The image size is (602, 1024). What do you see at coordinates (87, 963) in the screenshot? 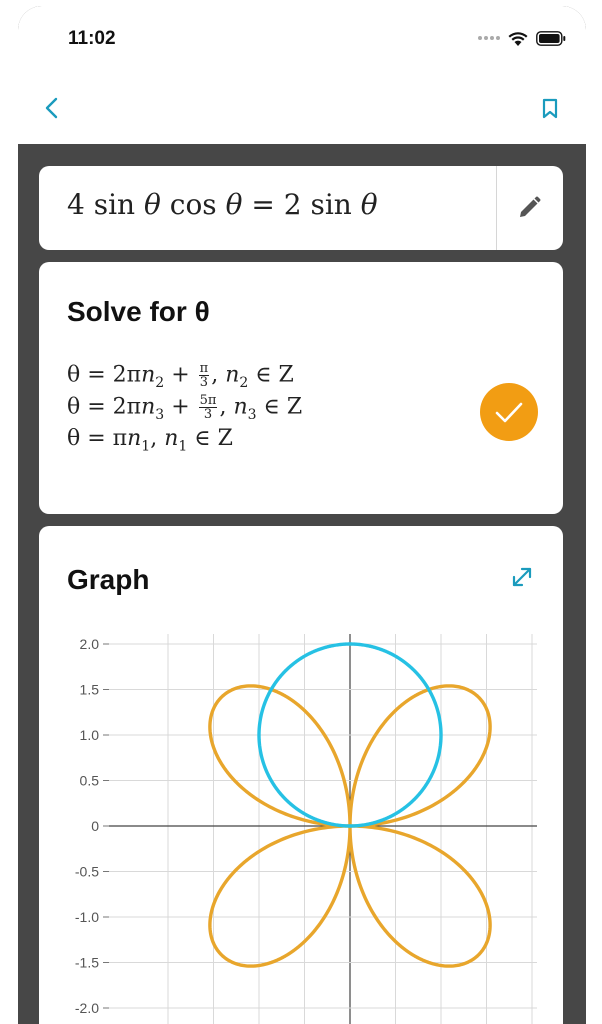
I see `y-tick-label: -1.5` at bounding box center [87, 963].